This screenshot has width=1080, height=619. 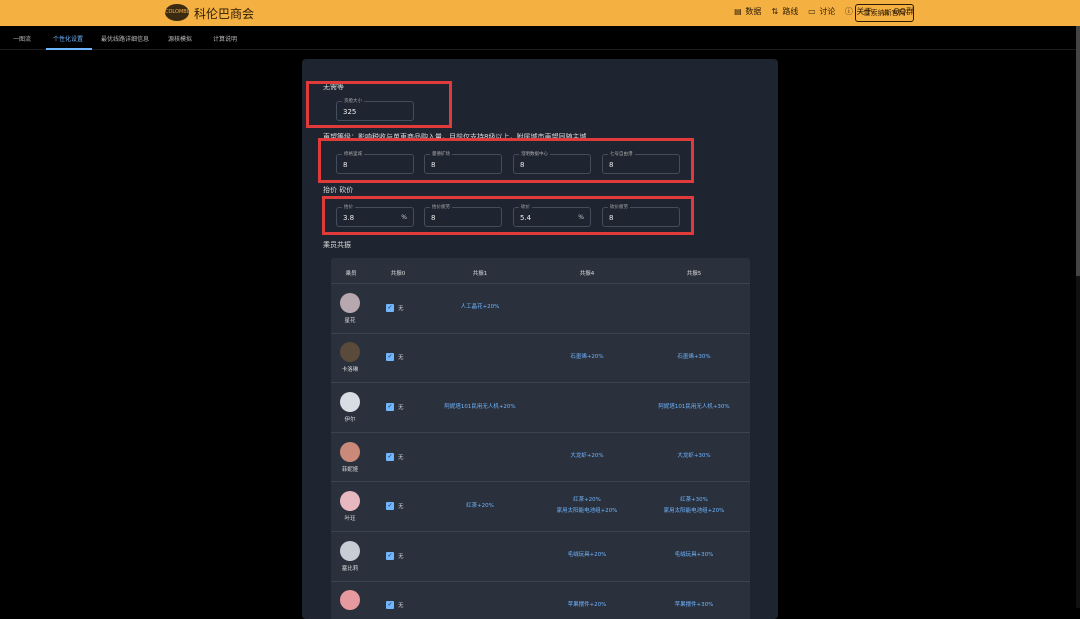 What do you see at coordinates (398, 274) in the screenshot?
I see `header-res0: 共振0` at bounding box center [398, 274].